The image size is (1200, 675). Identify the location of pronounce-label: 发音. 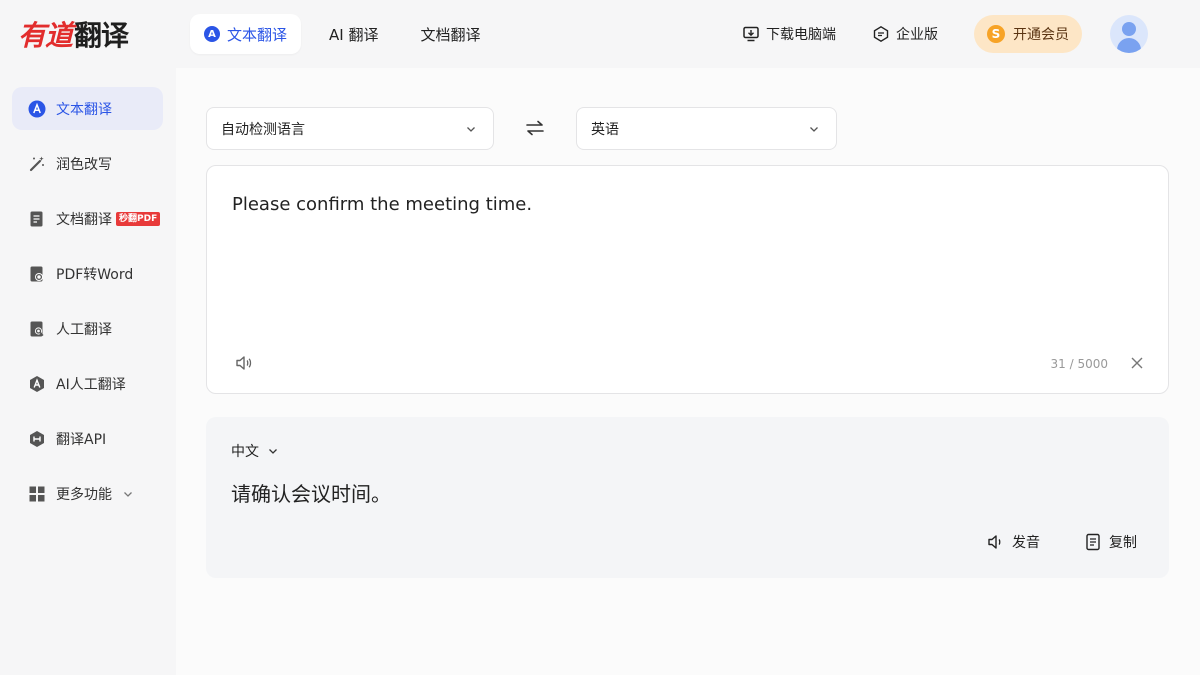
(1026, 543).